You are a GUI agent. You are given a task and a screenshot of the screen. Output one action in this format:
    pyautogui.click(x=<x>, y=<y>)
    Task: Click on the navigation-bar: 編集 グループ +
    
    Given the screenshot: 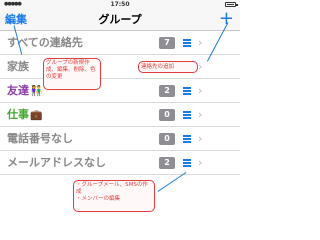 What is the action you would take?
    pyautogui.click(x=120, y=20)
    